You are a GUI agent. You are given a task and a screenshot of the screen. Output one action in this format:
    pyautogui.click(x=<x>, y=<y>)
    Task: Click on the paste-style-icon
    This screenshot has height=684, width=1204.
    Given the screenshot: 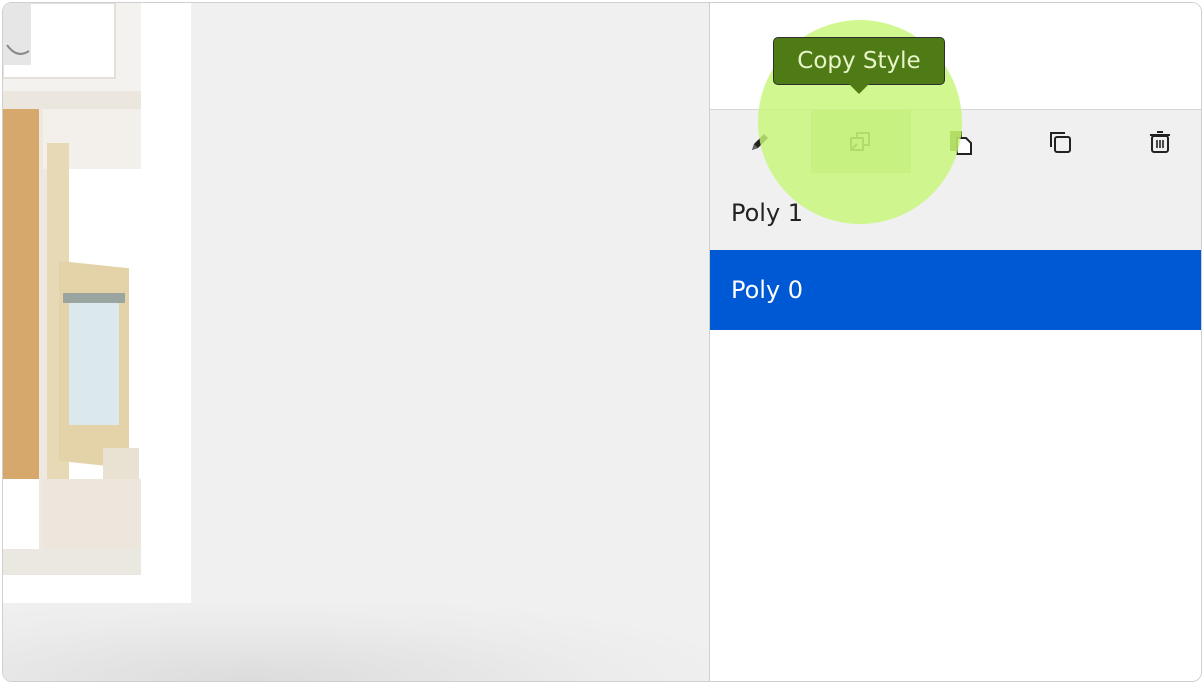 What is the action you would take?
    pyautogui.click(x=961, y=142)
    